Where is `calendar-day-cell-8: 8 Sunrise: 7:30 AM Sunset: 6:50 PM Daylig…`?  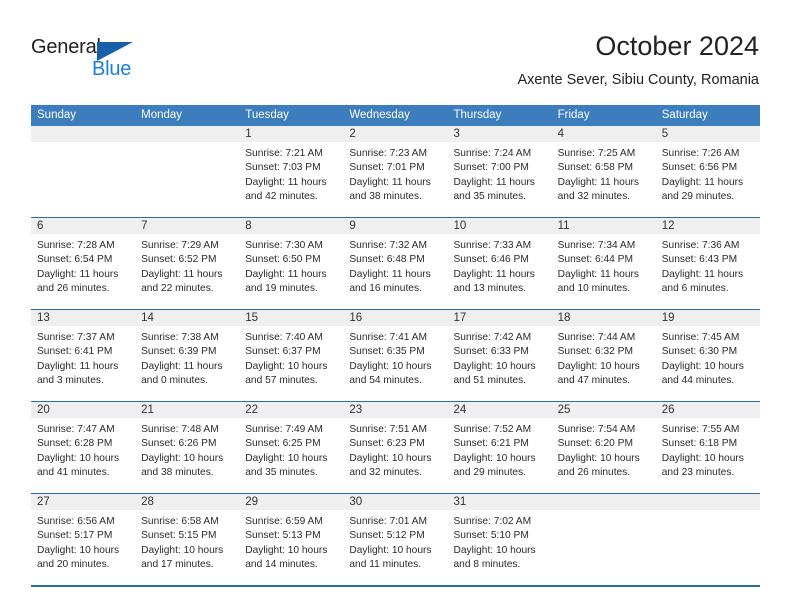
calendar-day-cell-8: 8 Sunrise: 7:30 AM Sunset: 6:50 PM Daylig… is located at coordinates (291, 263).